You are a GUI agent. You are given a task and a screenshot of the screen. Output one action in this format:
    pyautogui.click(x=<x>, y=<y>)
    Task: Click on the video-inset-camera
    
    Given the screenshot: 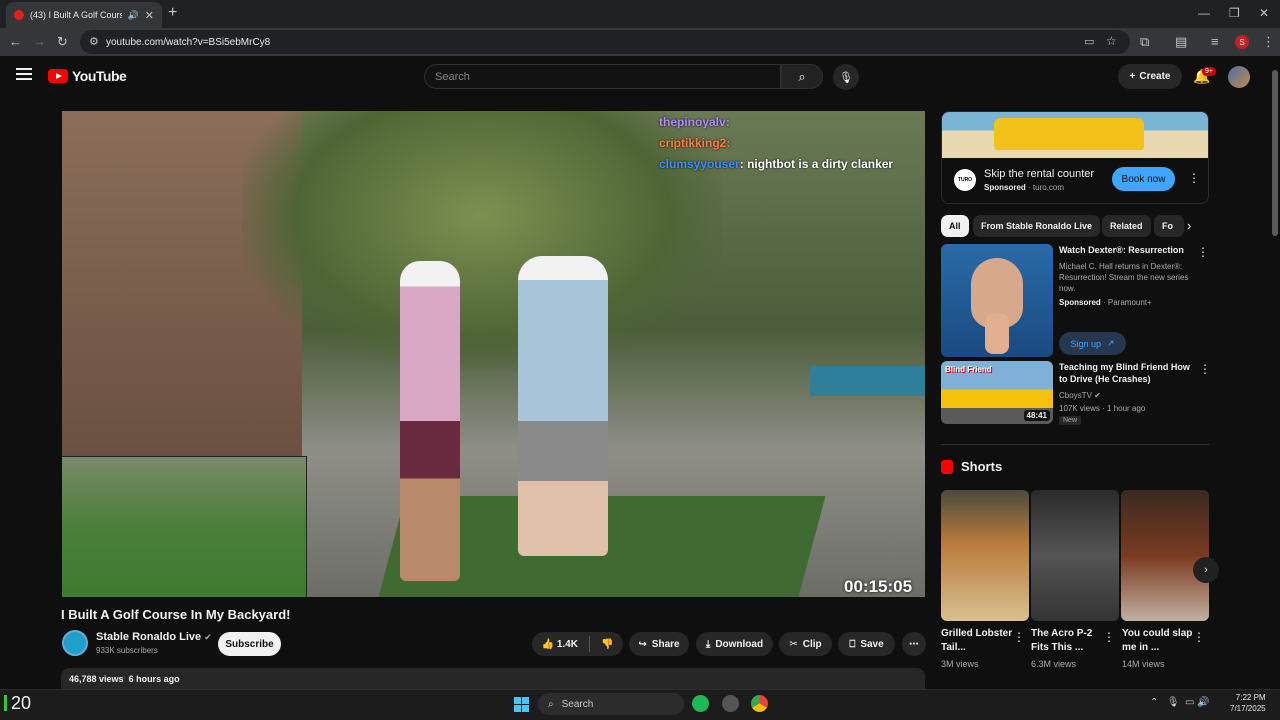 What is the action you would take?
    pyautogui.click(x=184, y=526)
    